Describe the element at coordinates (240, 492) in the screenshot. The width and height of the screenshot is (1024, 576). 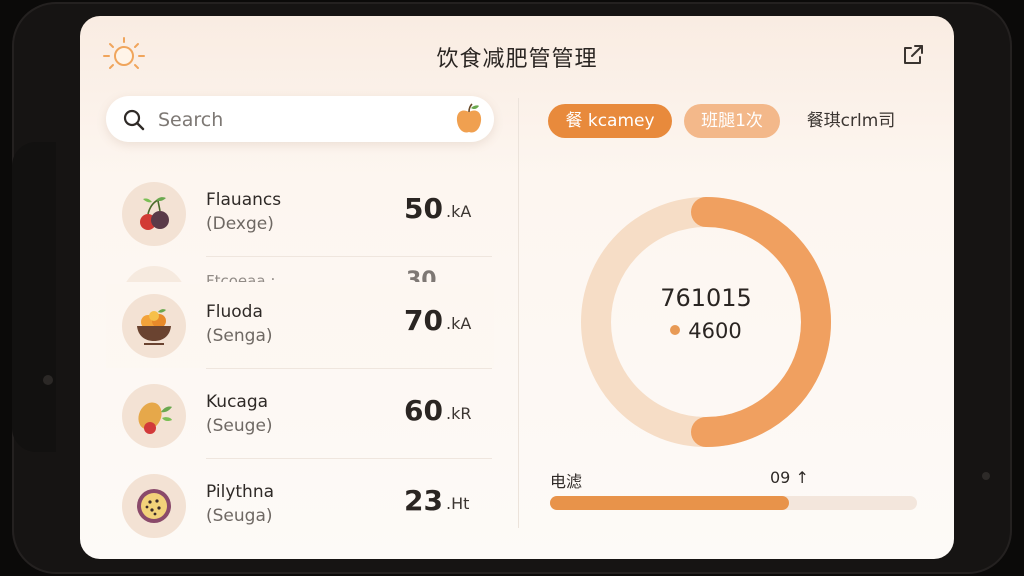
I see `food-name: Pilythna` at that location.